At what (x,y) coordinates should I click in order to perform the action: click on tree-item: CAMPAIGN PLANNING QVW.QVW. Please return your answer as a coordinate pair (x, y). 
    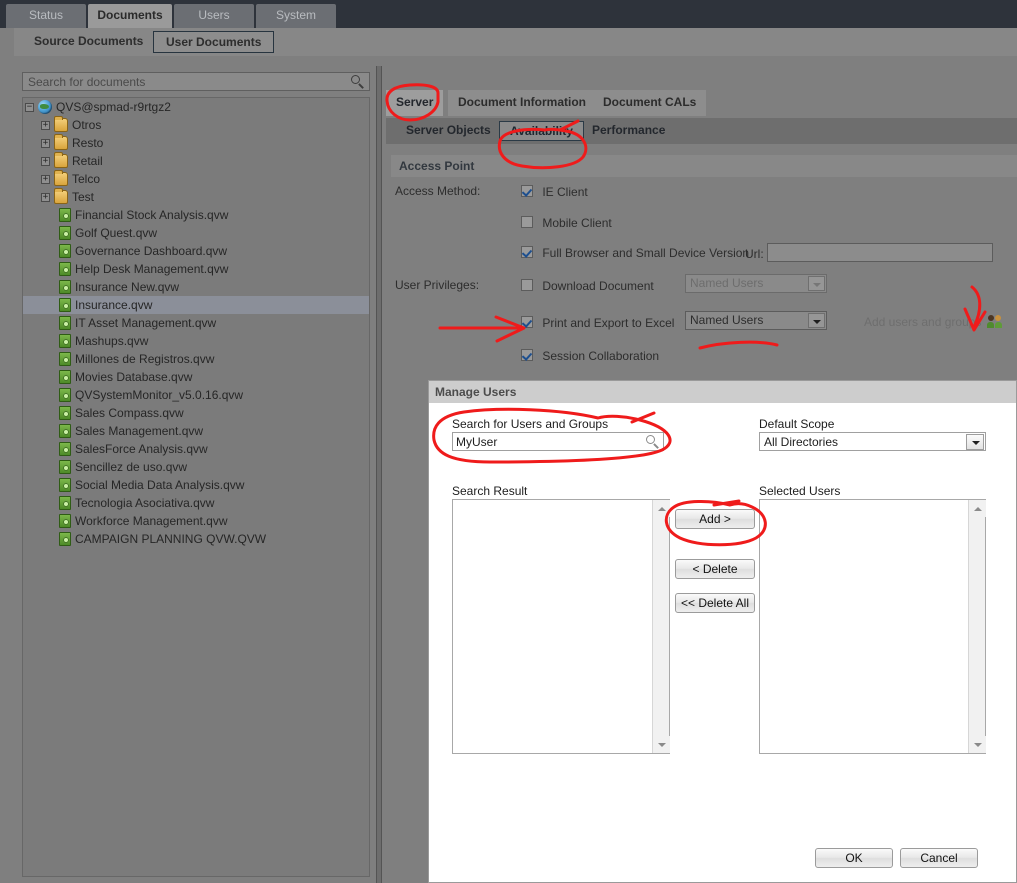
    Looking at the image, I should click on (196, 539).